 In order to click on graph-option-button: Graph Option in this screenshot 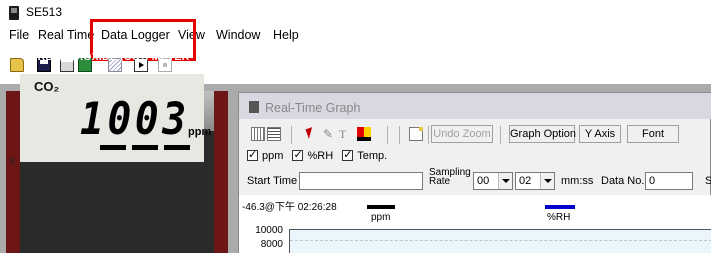, I will do `click(542, 134)`.